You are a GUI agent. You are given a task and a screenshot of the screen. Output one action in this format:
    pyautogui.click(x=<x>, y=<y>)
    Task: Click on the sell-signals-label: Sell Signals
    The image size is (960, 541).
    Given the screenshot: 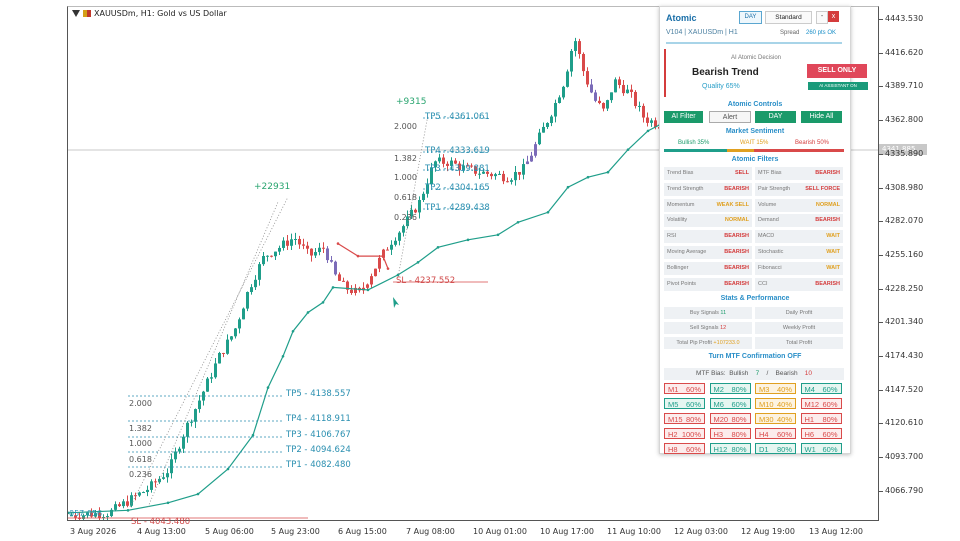 What is the action you would take?
    pyautogui.click(x=704, y=328)
    